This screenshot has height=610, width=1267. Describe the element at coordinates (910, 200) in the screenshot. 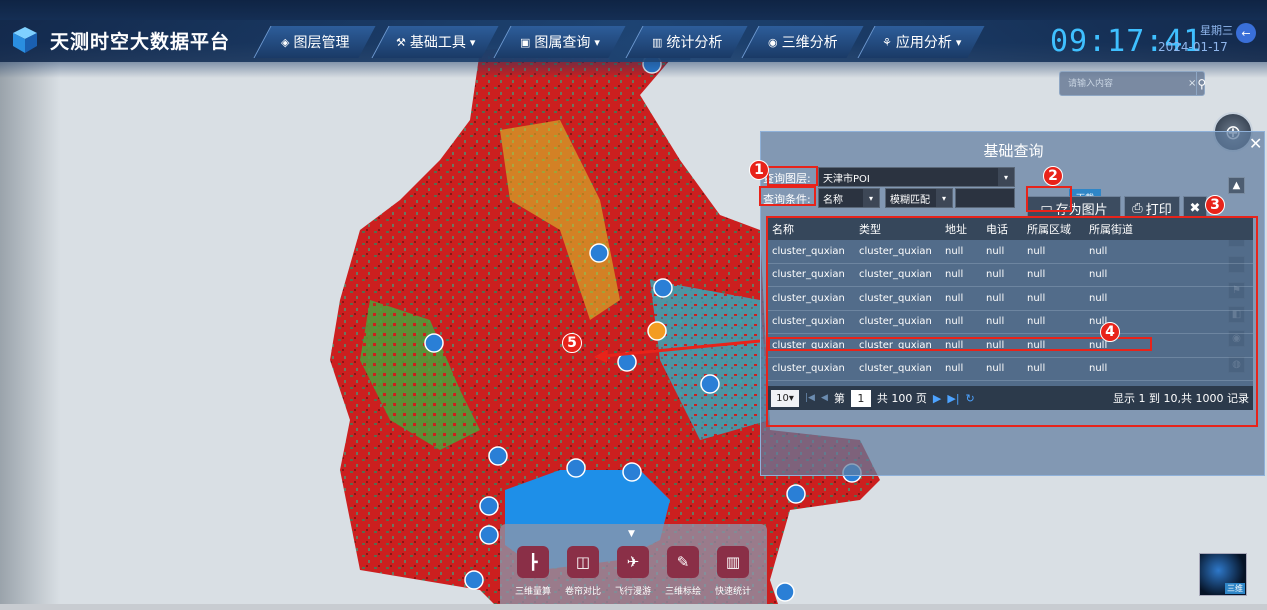

I see `match-select-value: 模糊匹配` at that location.